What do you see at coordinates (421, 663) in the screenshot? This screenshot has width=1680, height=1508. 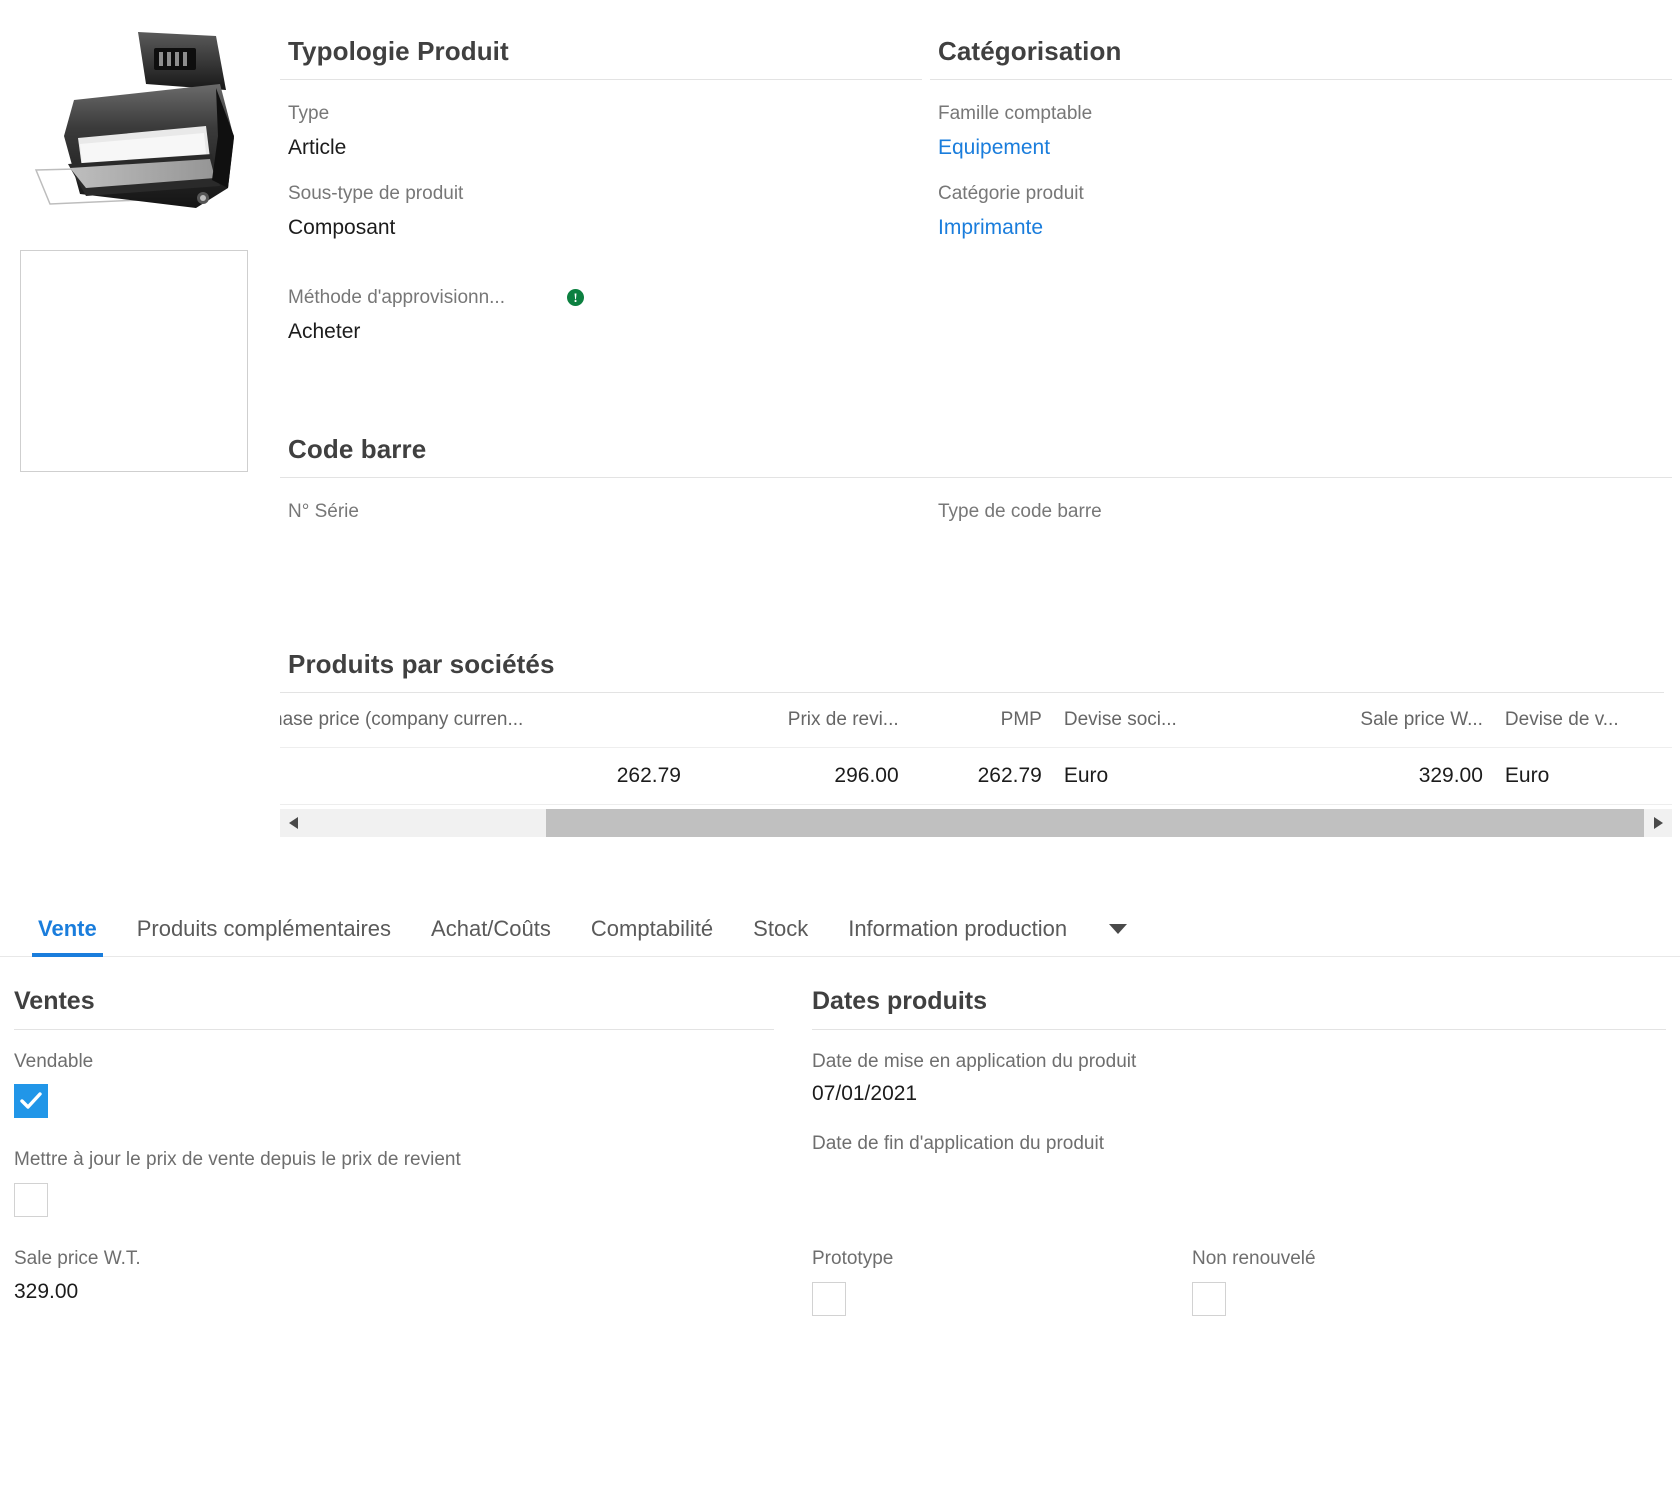 I see `produits-societes-title: Produits par sociétés` at bounding box center [421, 663].